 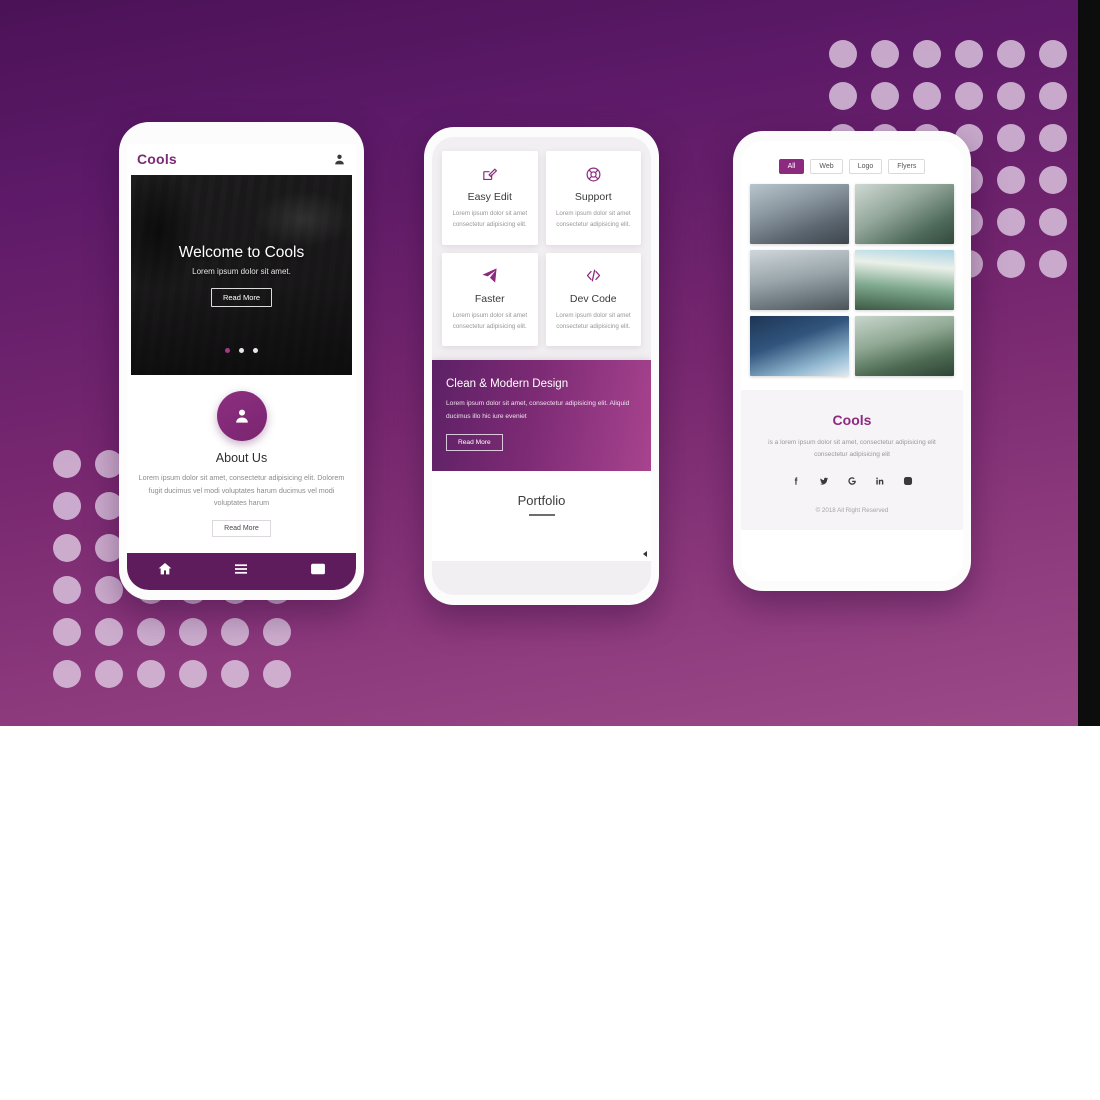 I want to click on edit-pencil-icon, so click(x=490, y=174).